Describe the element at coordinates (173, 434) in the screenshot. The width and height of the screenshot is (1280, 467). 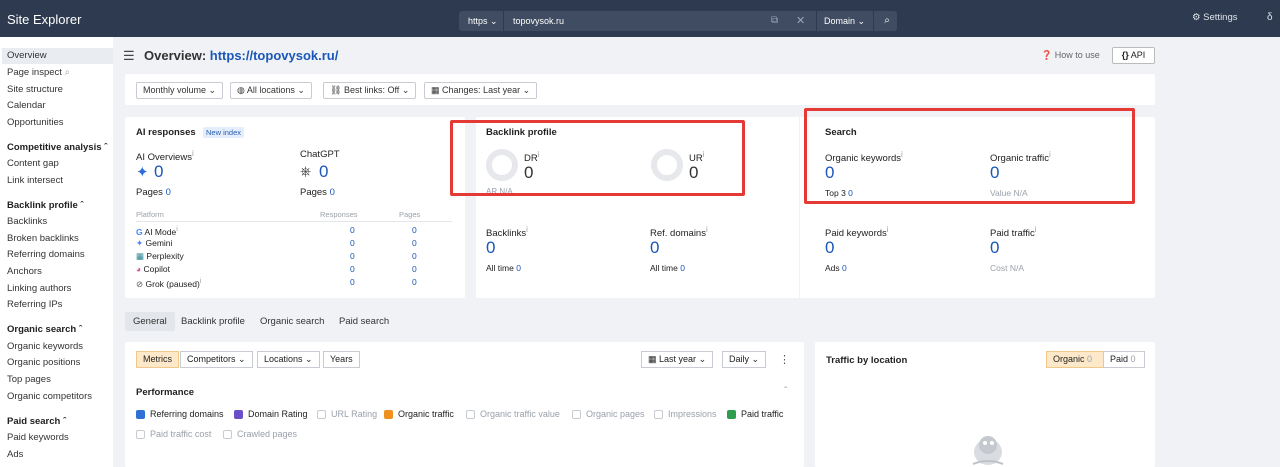
I see `checkbox-paid-traffic-cost: Paid traffic cost` at that location.